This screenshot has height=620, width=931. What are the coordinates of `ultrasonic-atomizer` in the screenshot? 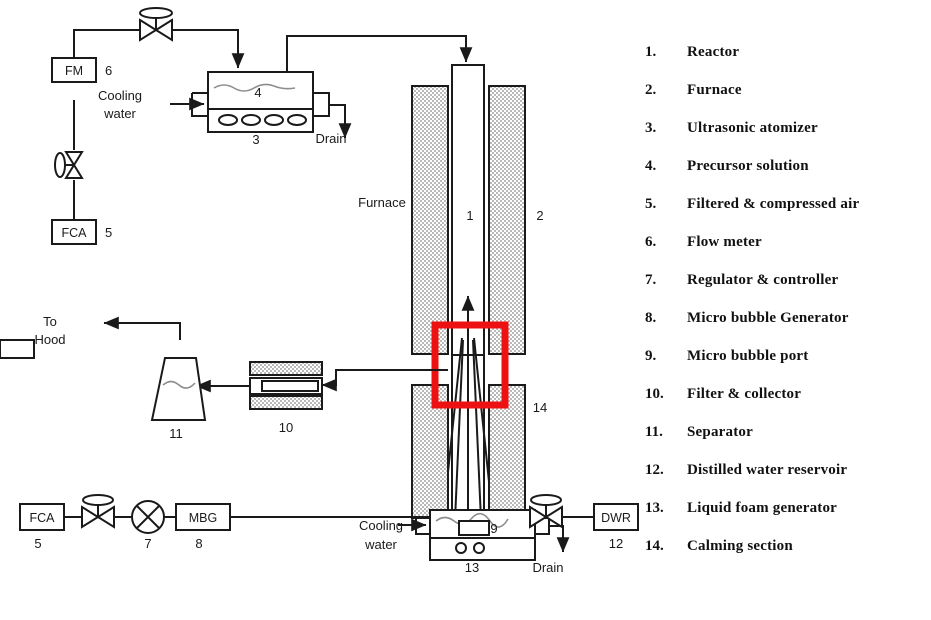 It's located at (260, 102).